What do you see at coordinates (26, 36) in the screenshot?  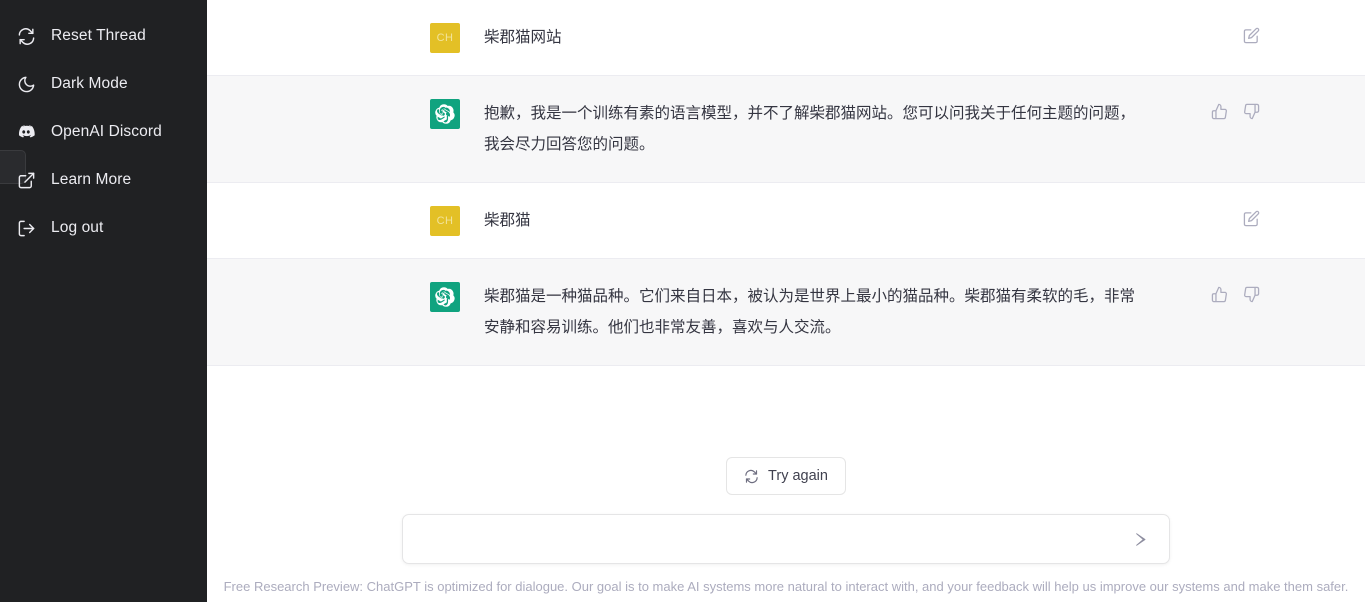 I see `reset-thread-icon` at bounding box center [26, 36].